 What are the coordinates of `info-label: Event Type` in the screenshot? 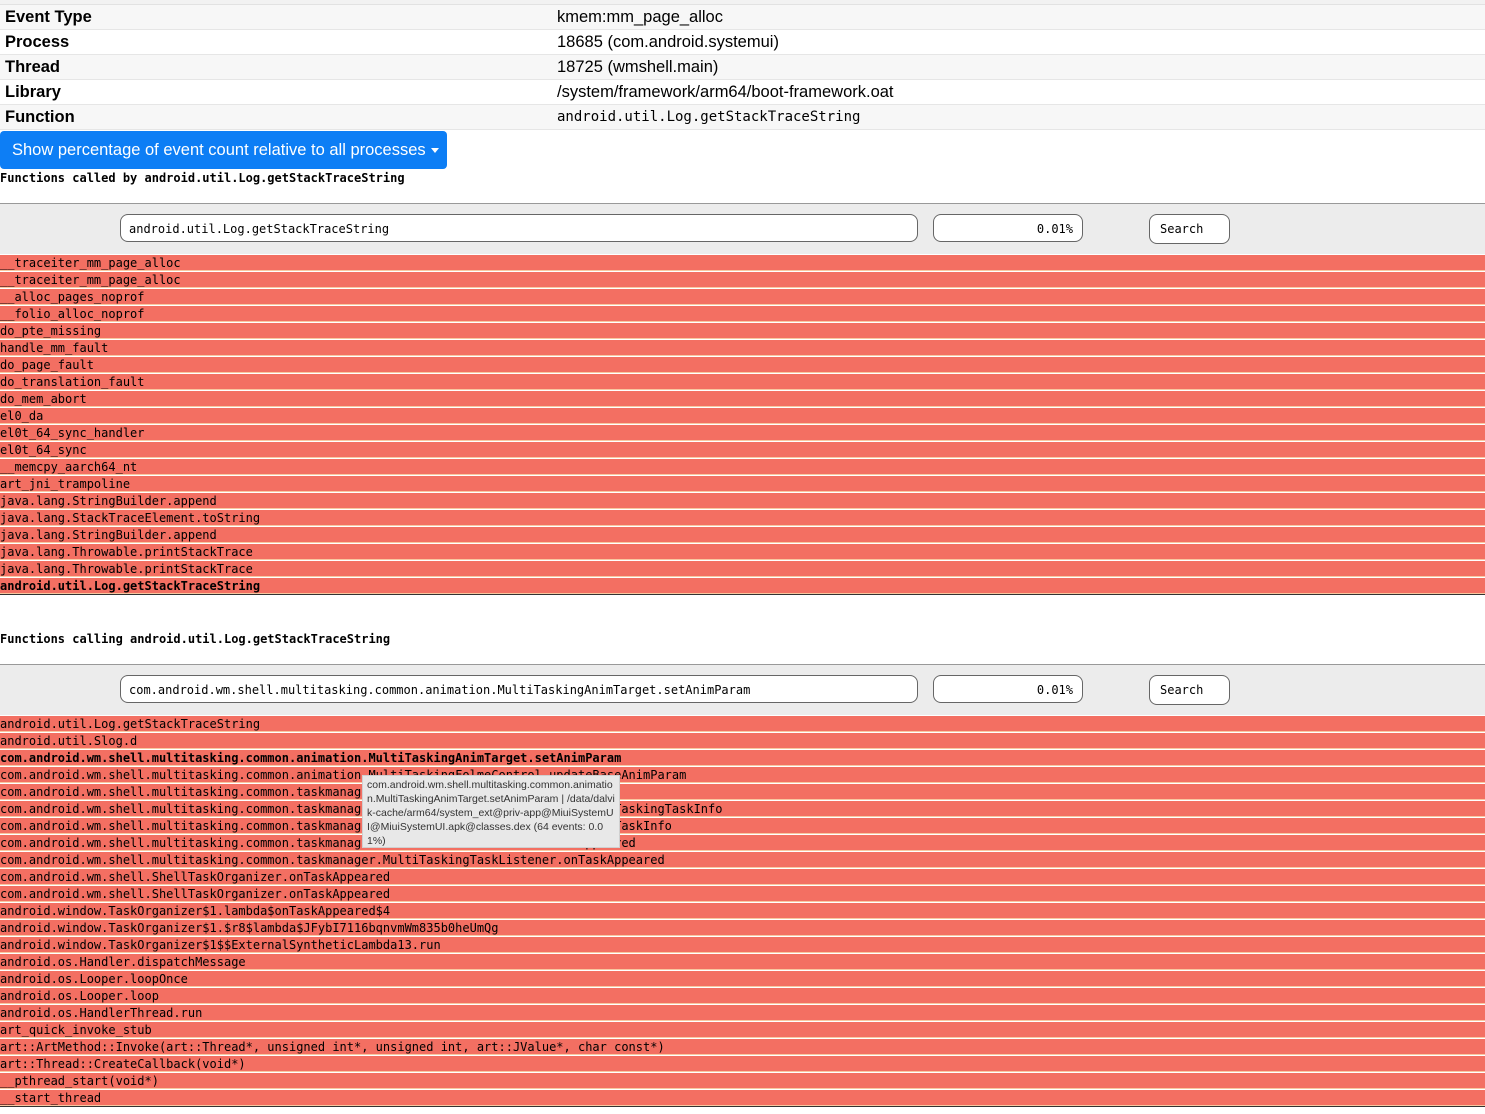 It's located at (276, 17).